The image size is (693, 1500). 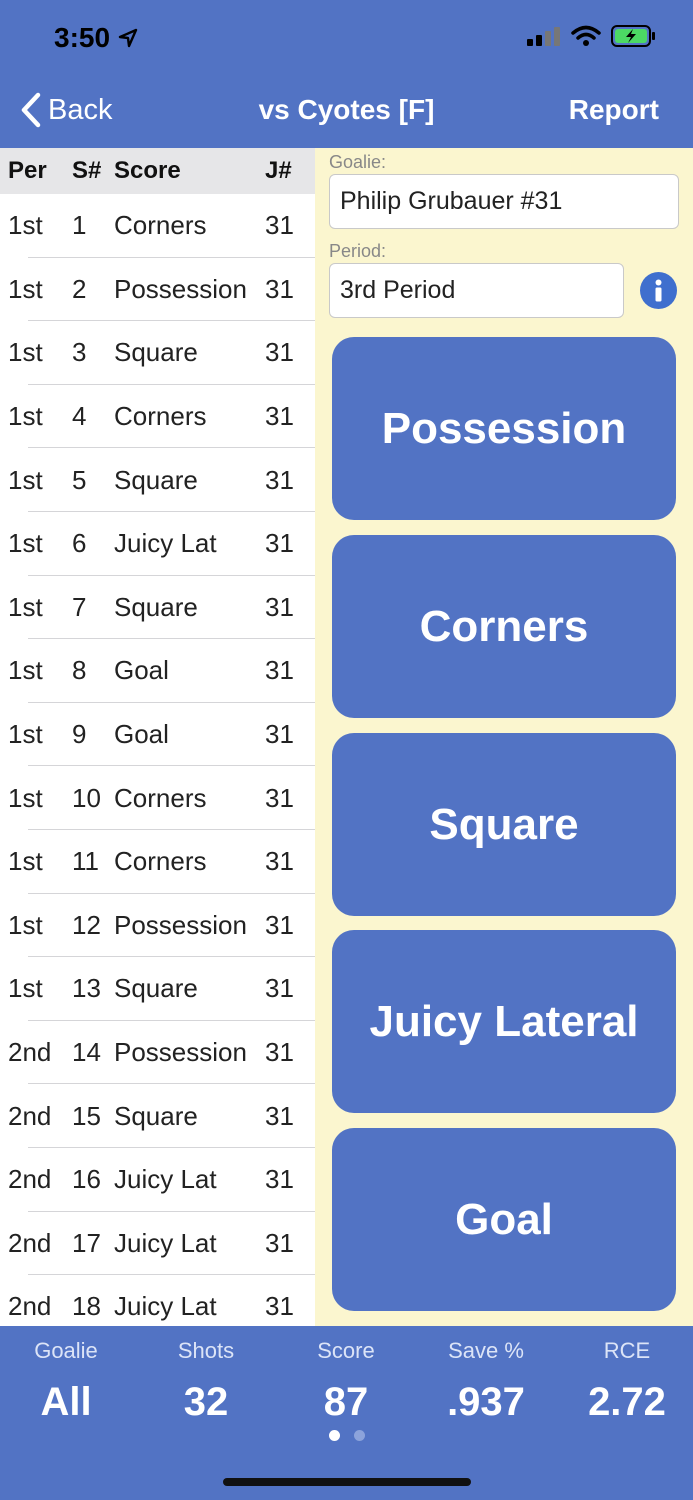 What do you see at coordinates (157, 544) in the screenshot?
I see `table-row: 1st 6 Juicy Lat 31` at bounding box center [157, 544].